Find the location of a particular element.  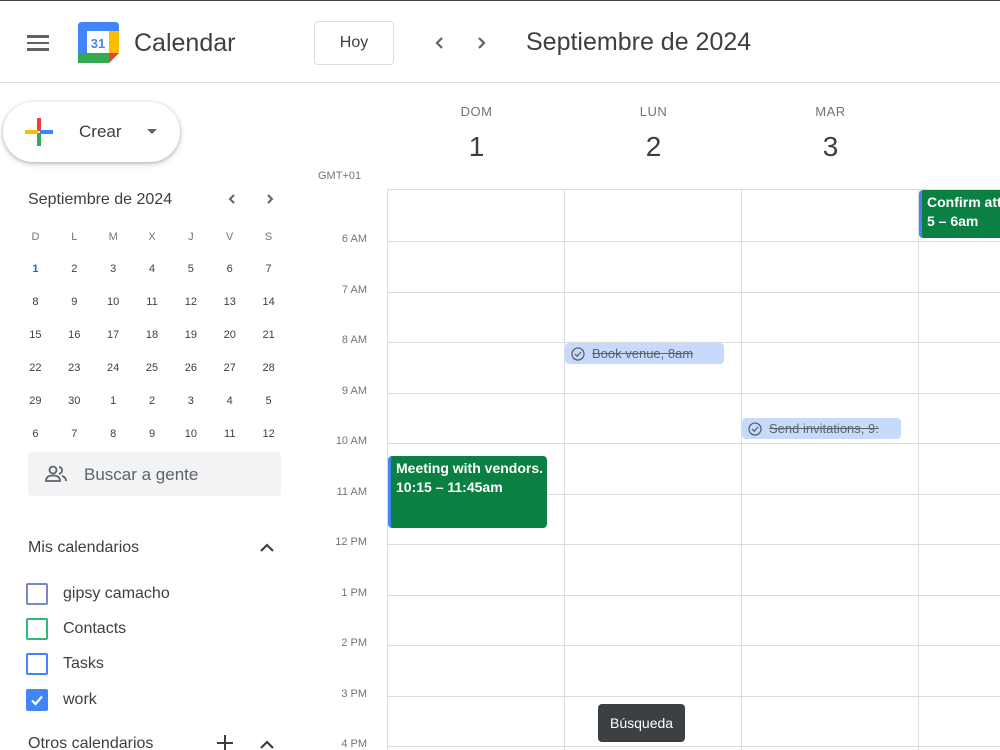

calendar-list-item: Contacts is located at coordinates (76, 629).